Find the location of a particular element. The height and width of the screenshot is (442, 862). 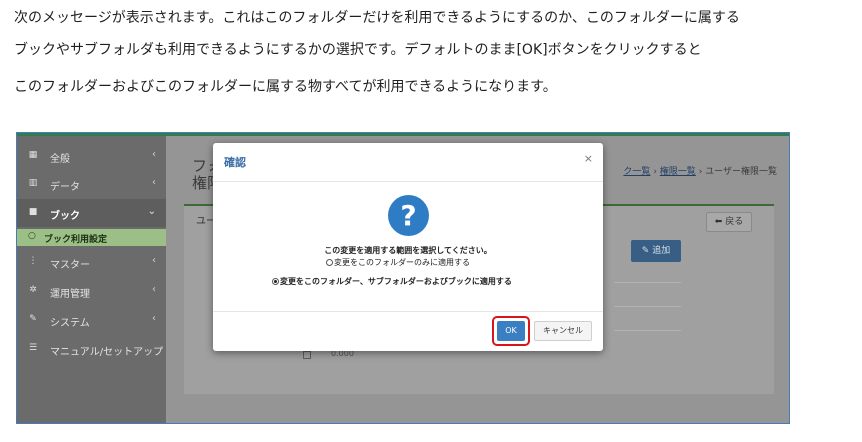

dialog-footer-divider is located at coordinates (408, 311).